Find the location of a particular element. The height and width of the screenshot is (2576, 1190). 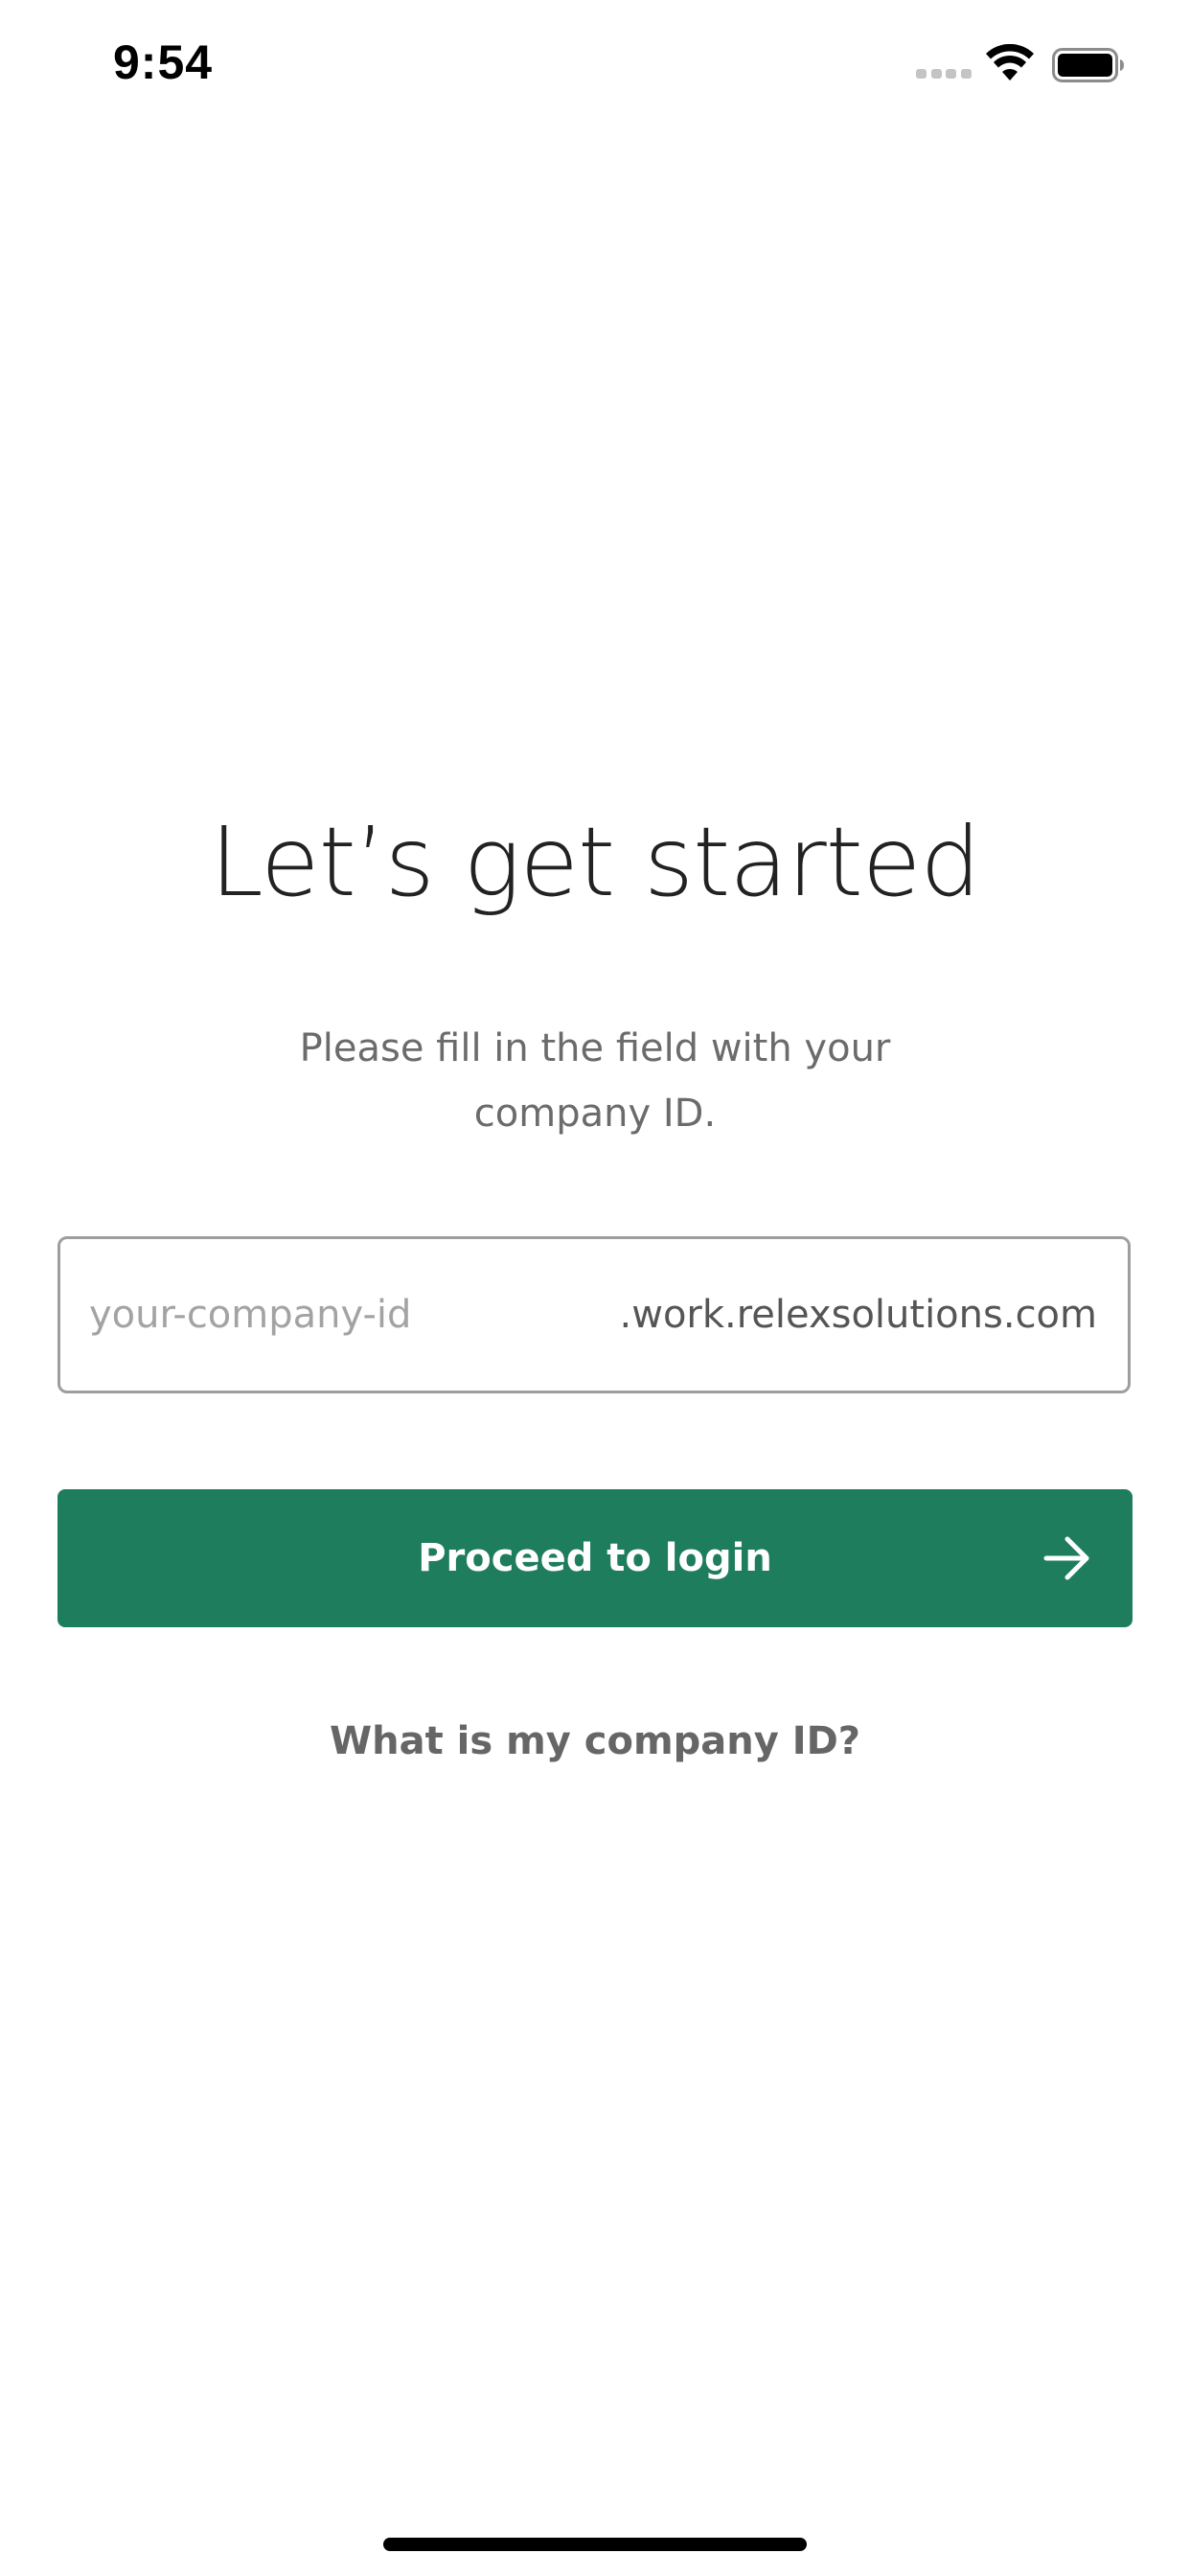

status-bar: 9:54 is located at coordinates (595, 63).